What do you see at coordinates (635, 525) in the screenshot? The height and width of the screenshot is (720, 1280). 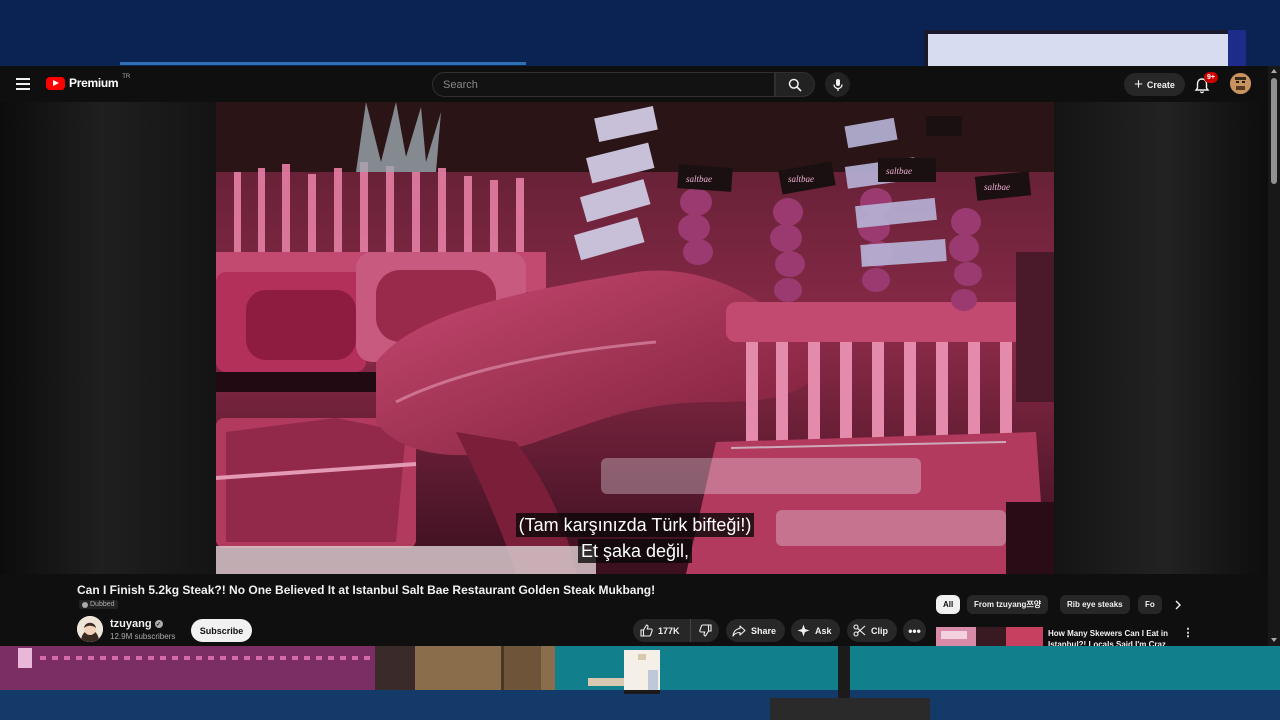 I see `caption-line-1: (Tam karşınızda Türk bifteği!)` at bounding box center [635, 525].